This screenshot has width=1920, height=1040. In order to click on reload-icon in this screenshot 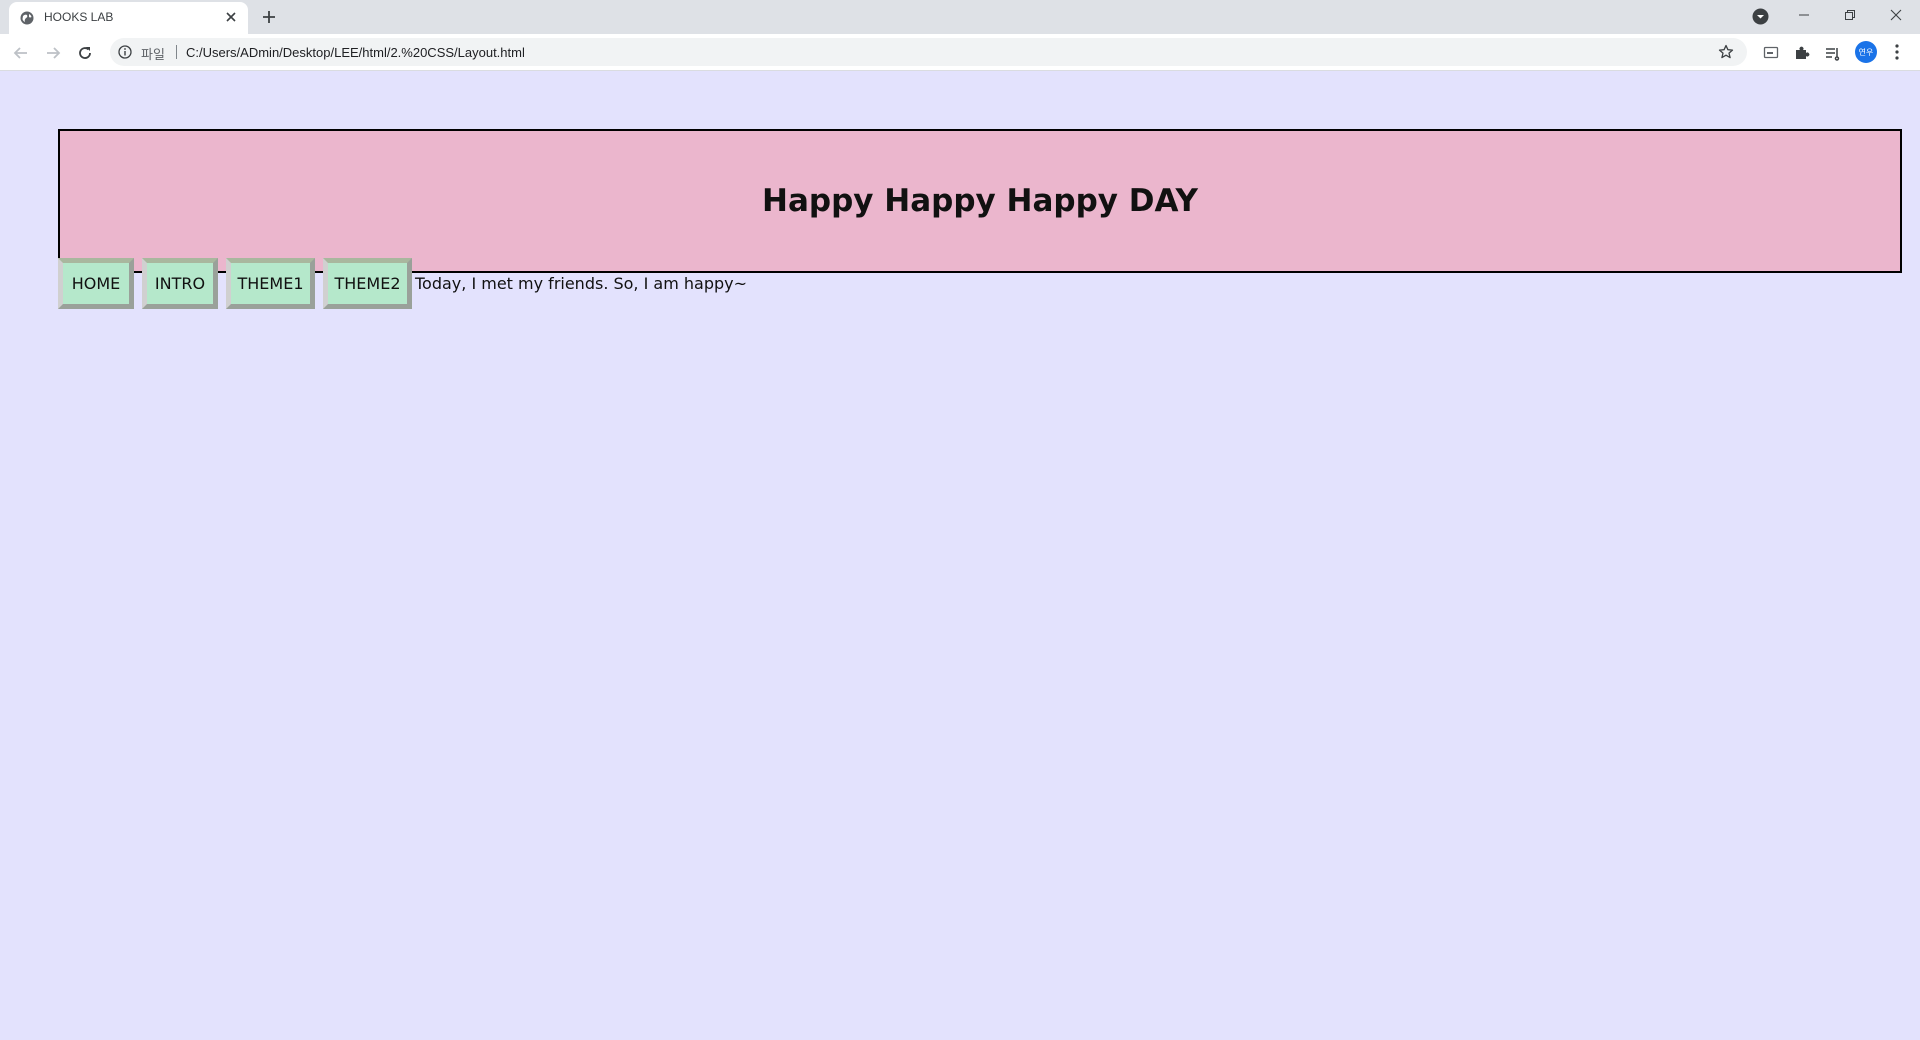, I will do `click(85, 53)`.